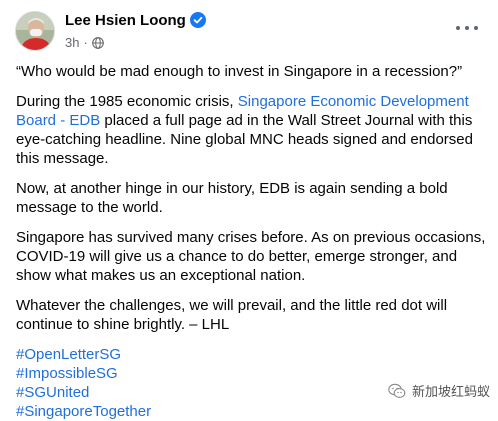  What do you see at coordinates (251, 411) in the screenshot?
I see `hashtag-link: #SingaporeTogether` at bounding box center [251, 411].